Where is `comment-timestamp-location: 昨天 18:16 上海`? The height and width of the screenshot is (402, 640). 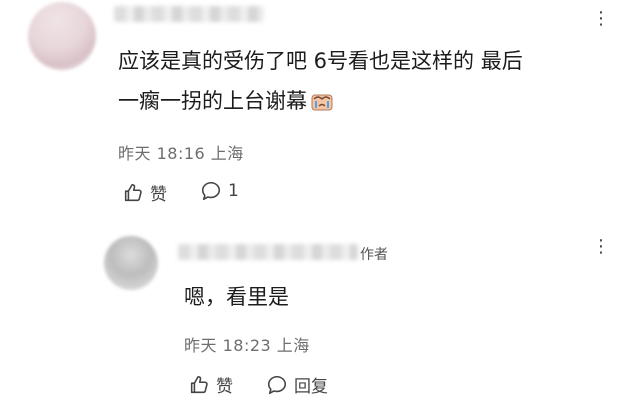 comment-timestamp-location: 昨天 18:16 上海 is located at coordinates (181, 153).